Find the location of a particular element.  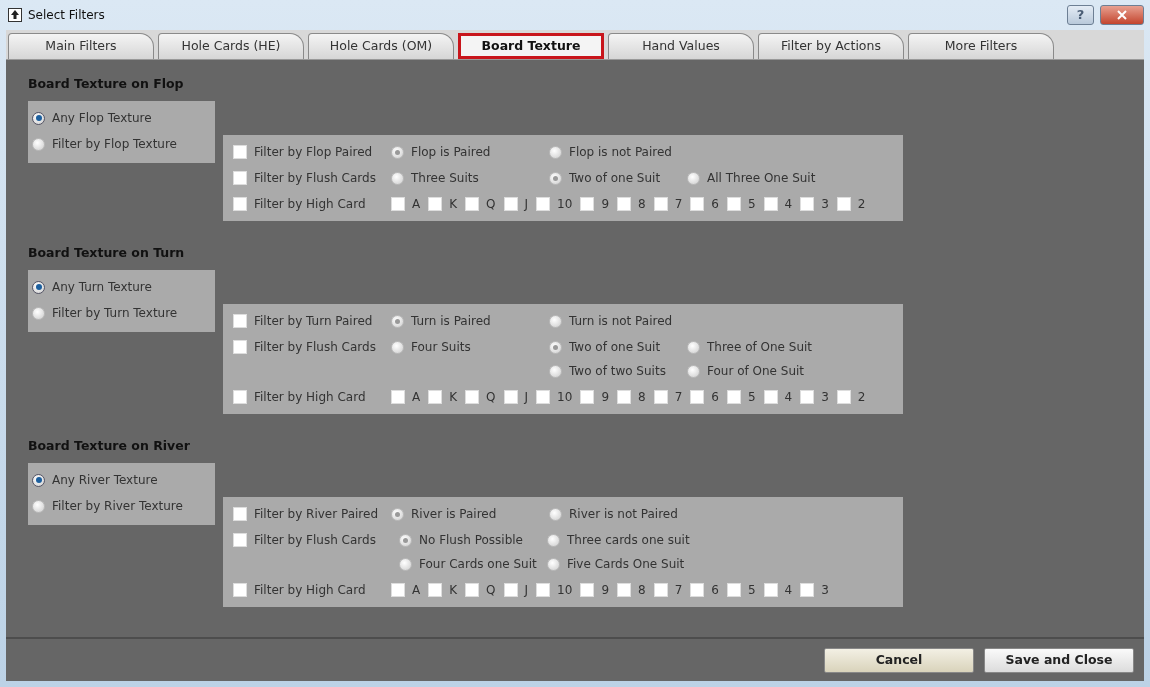

cancel-button: Cancel is located at coordinates (899, 660).